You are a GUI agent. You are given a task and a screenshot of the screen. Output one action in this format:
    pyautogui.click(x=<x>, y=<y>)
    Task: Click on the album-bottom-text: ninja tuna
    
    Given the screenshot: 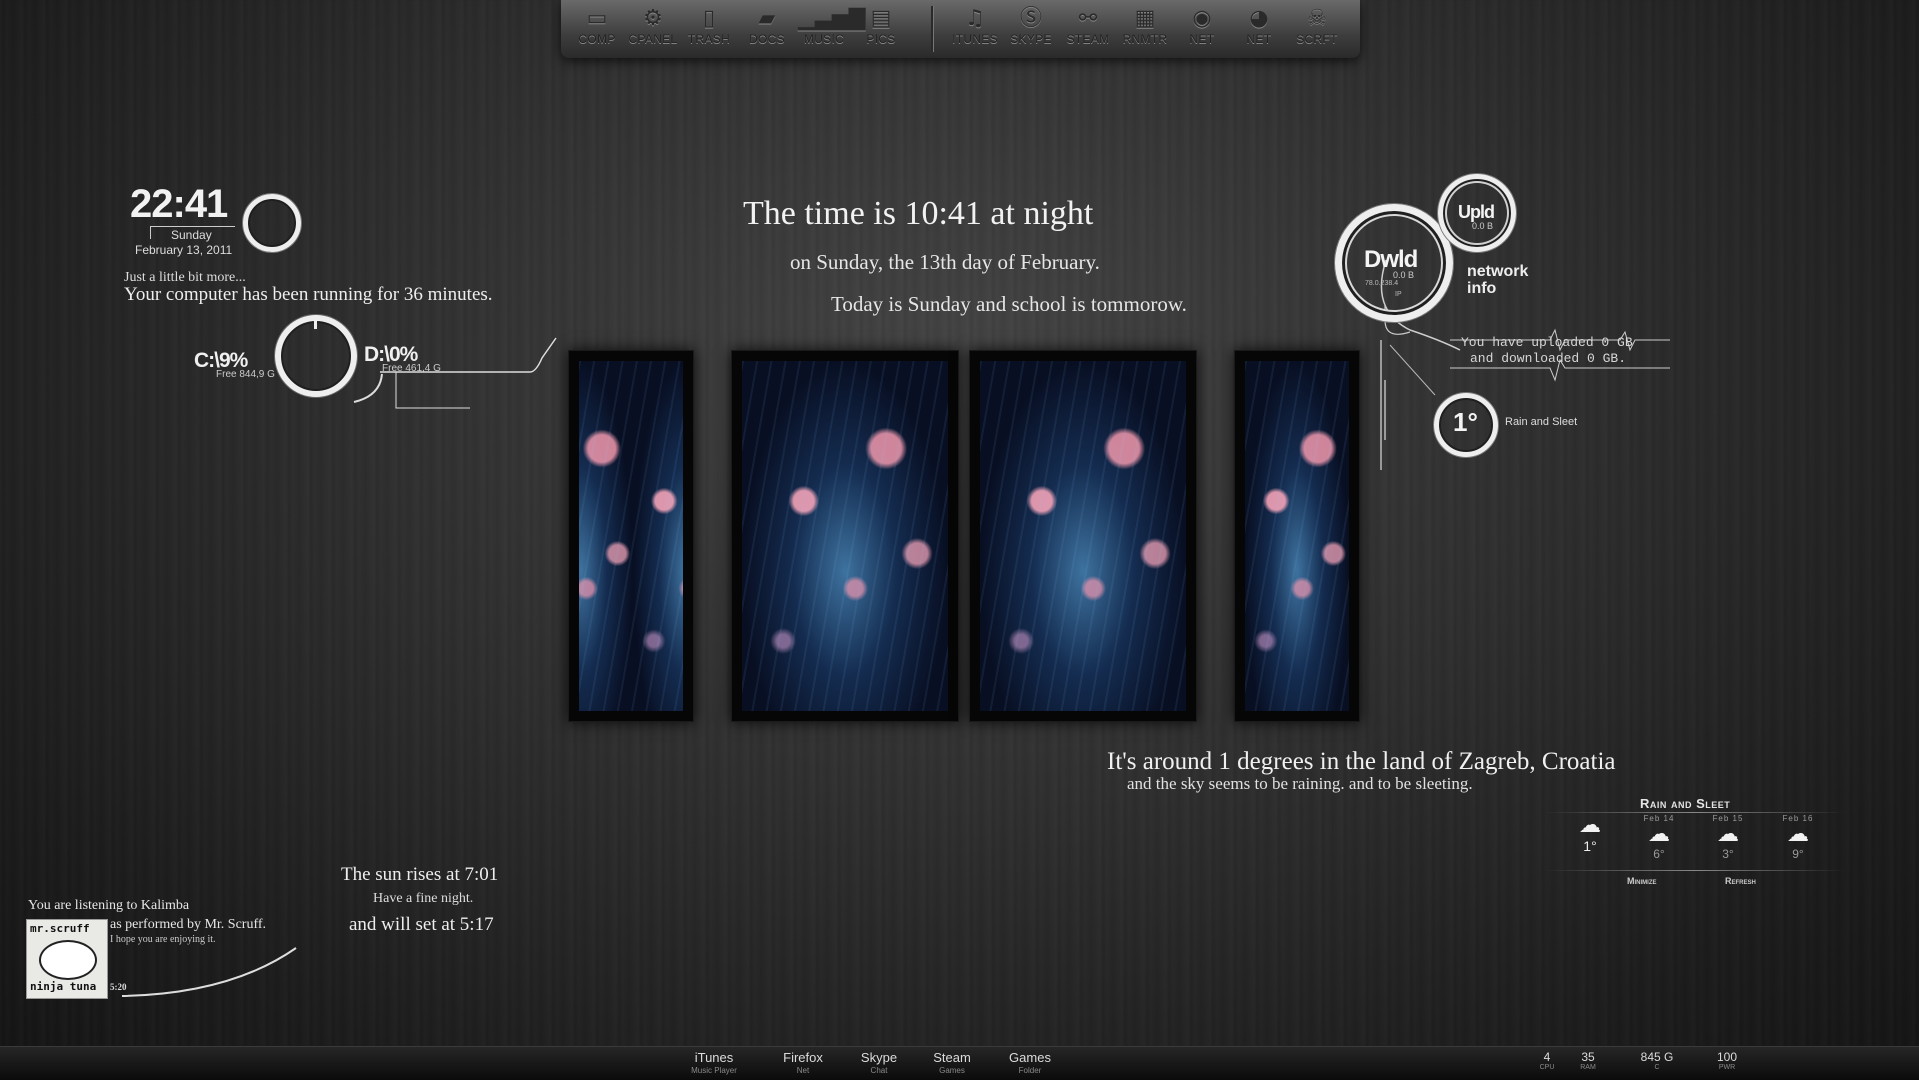 What is the action you would take?
    pyautogui.click(x=63, y=986)
    